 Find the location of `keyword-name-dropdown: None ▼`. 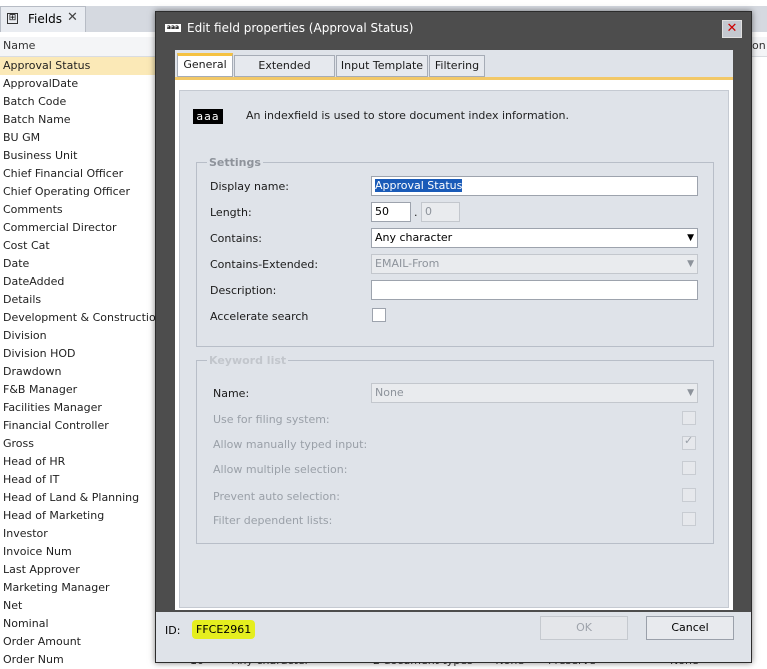

keyword-name-dropdown: None ▼ is located at coordinates (534, 393).